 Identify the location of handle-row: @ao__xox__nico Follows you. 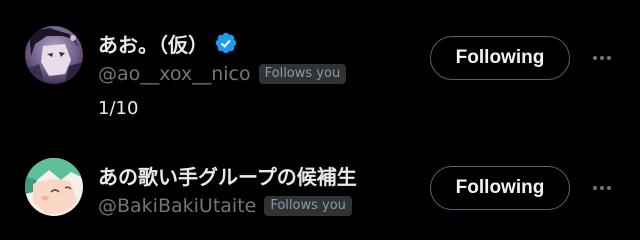
(222, 74).